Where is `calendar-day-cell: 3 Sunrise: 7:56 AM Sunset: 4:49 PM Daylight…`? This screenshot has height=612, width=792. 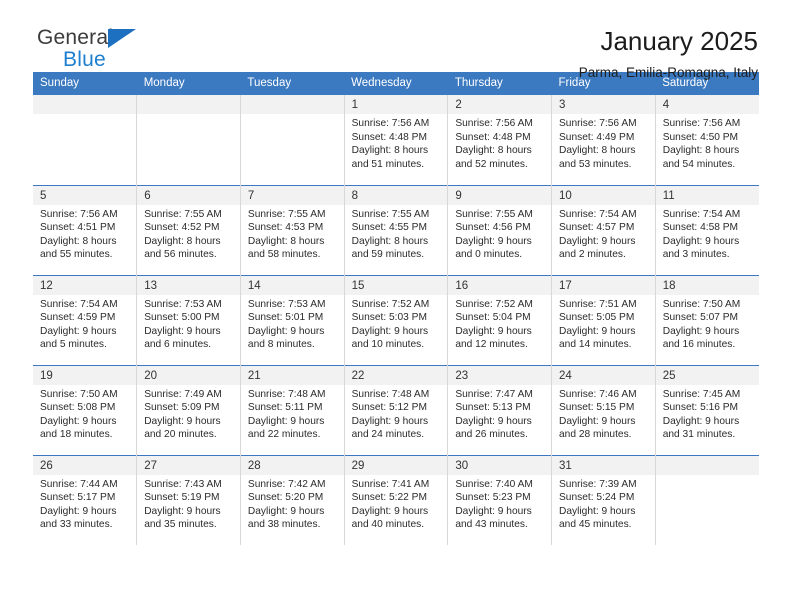
calendar-day-cell: 3 Sunrise: 7:56 AM Sunset: 4:49 PM Daylight… is located at coordinates (603, 140).